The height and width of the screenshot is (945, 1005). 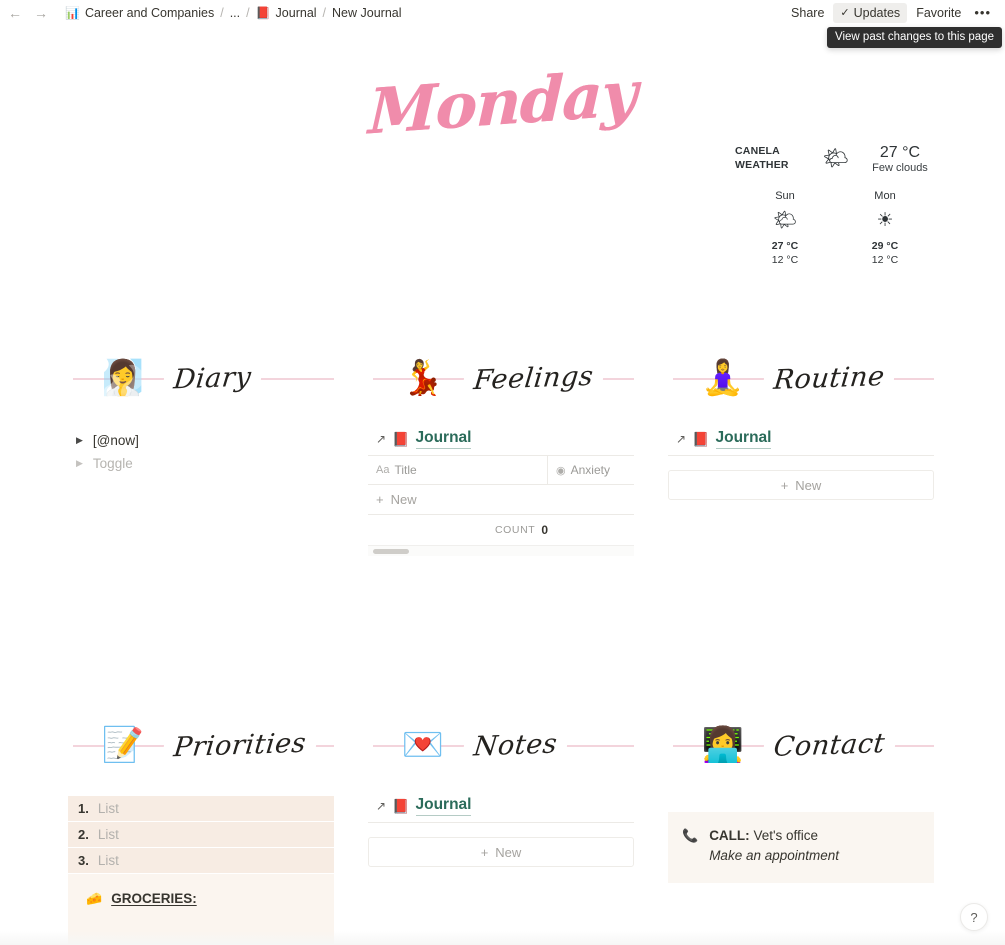 I want to click on list-item: 1. List, so click(x=201, y=808).